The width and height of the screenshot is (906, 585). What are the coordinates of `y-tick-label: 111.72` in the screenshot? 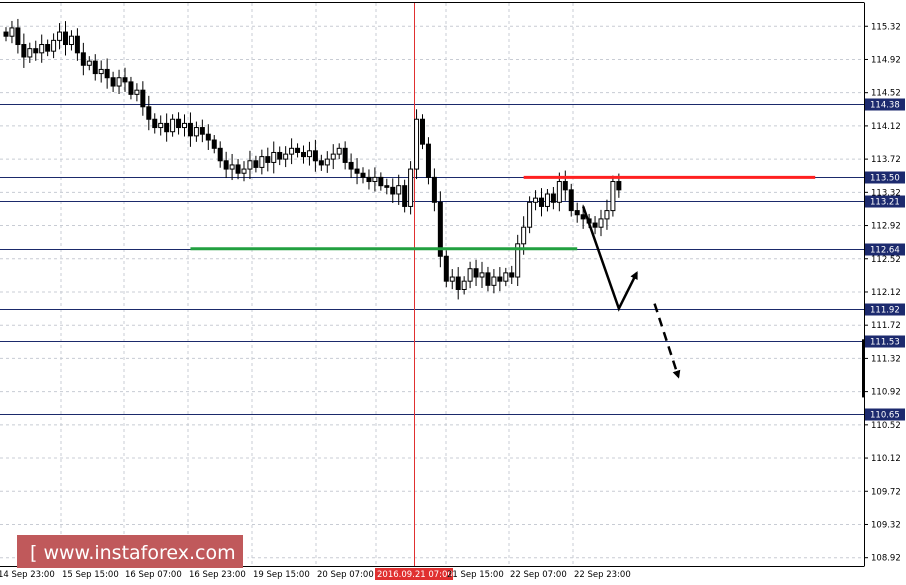 It's located at (886, 326).